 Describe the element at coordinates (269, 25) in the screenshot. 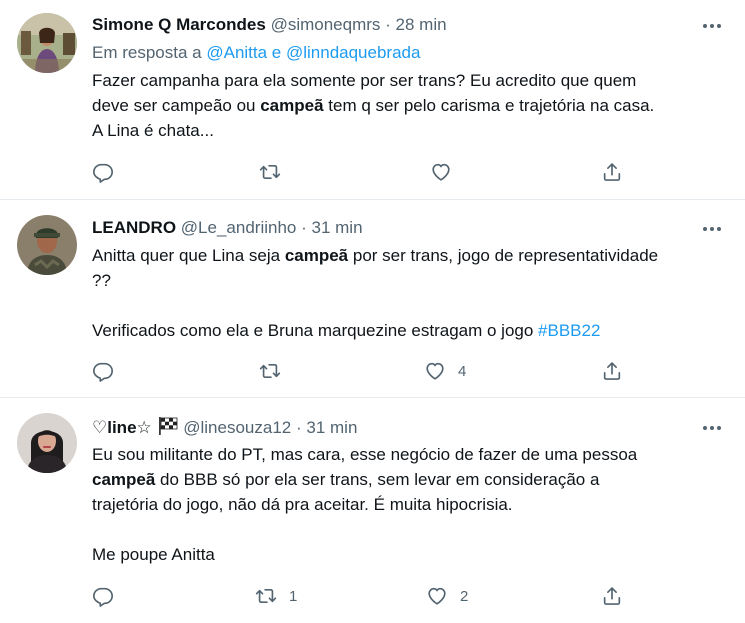

I see `tweet-header: Simone Q Marcondes @simoneqmrs · 28 min` at that location.